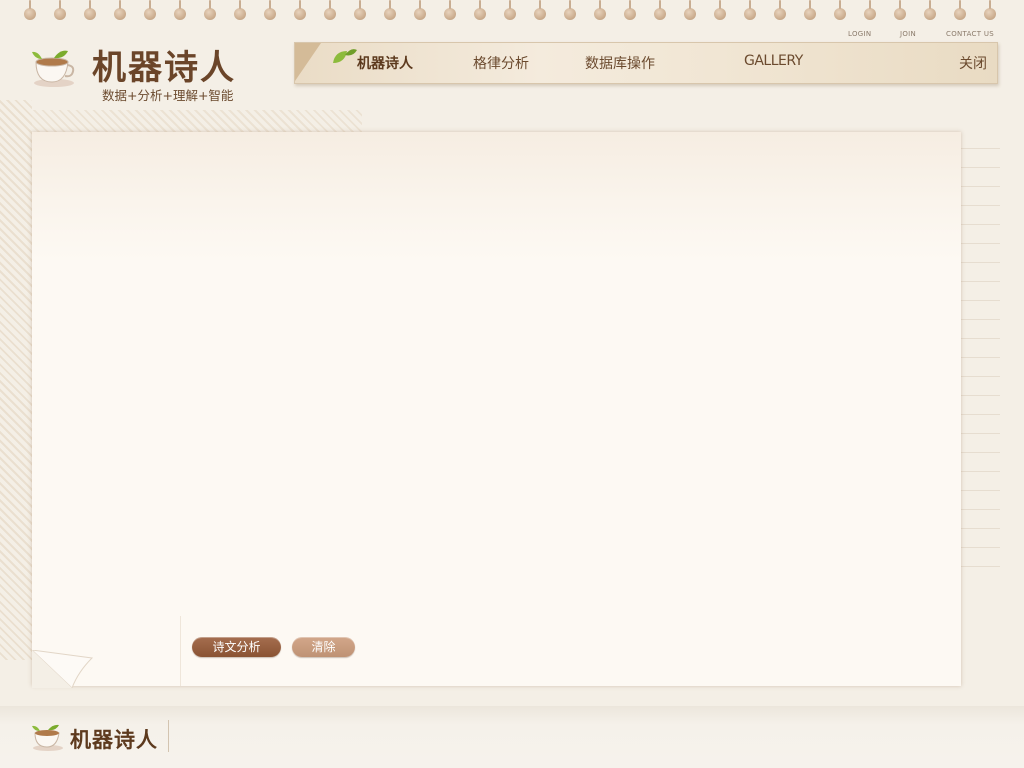 The height and width of the screenshot is (768, 1024). I want to click on nav-item-machine-poet: 机器诗人, so click(385, 63).